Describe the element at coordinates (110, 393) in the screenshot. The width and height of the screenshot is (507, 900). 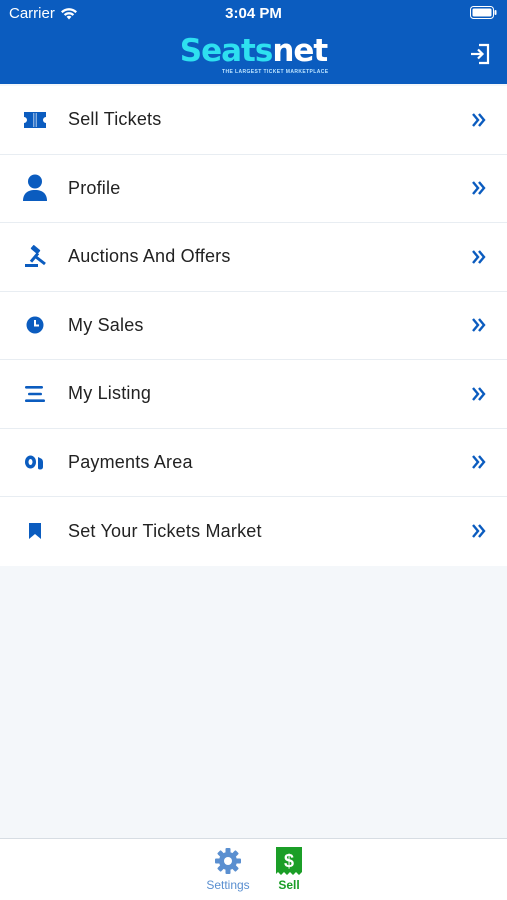
I see `menu-item-label: My Listing` at that location.